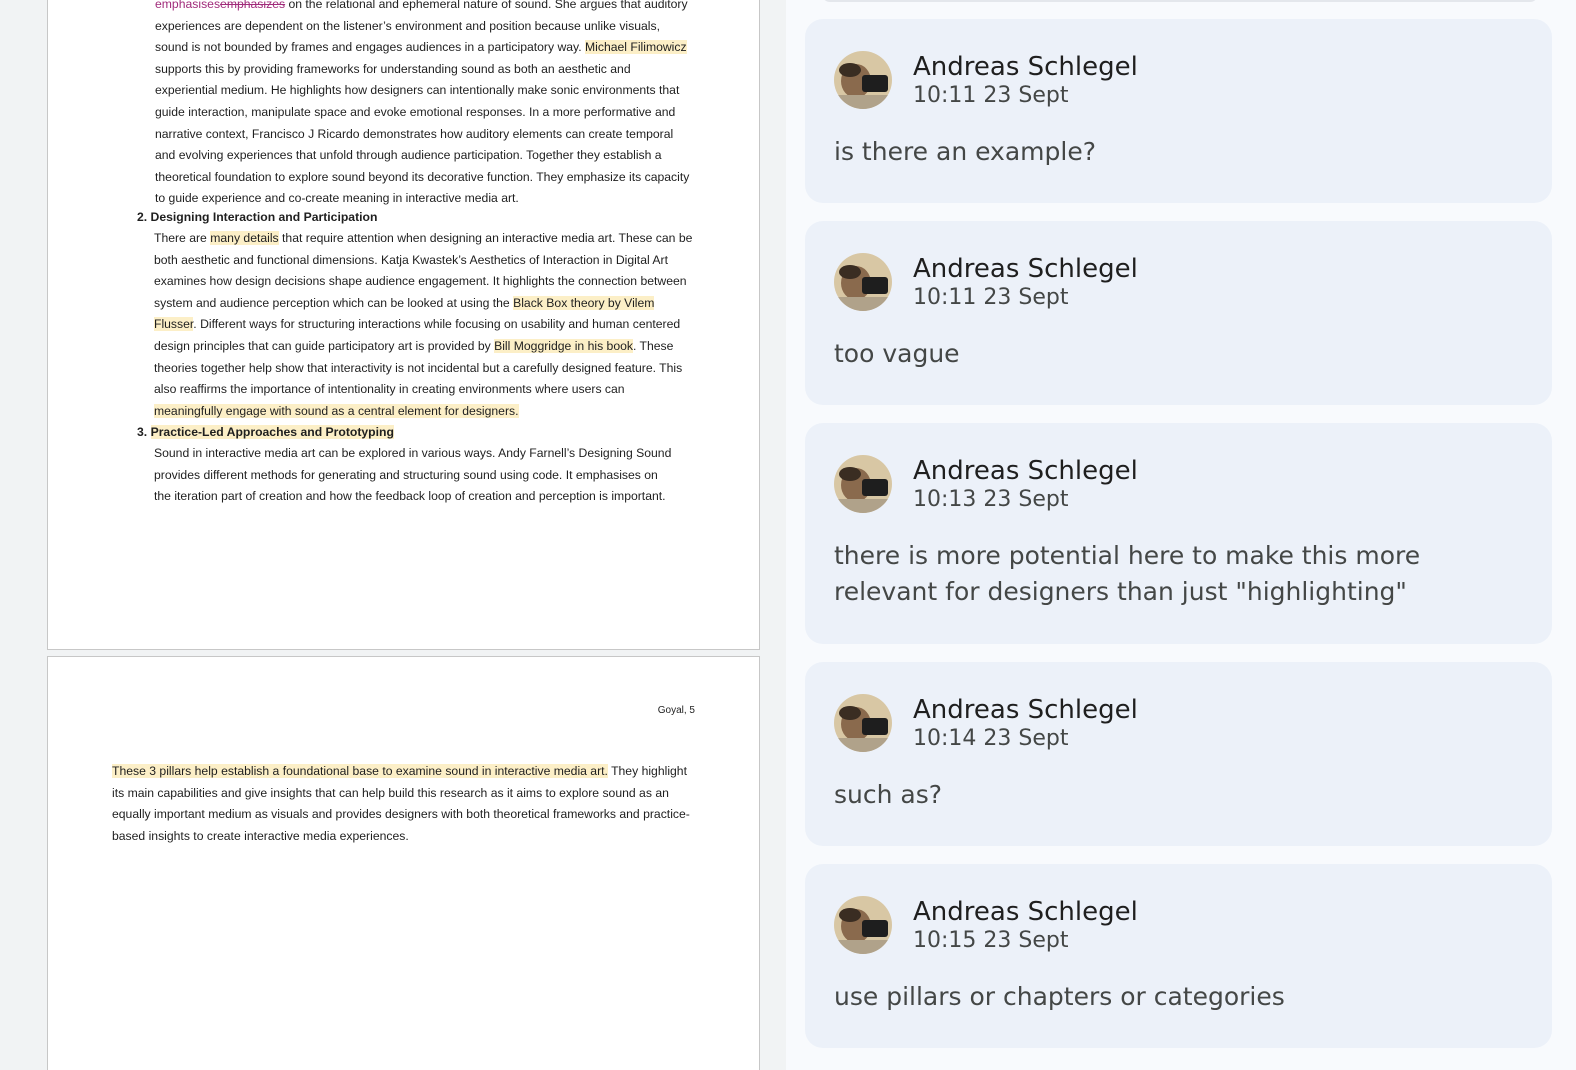  I want to click on comment-card: Andreas Schlegel 10:11 23 Sept too vague, so click(1178, 313).